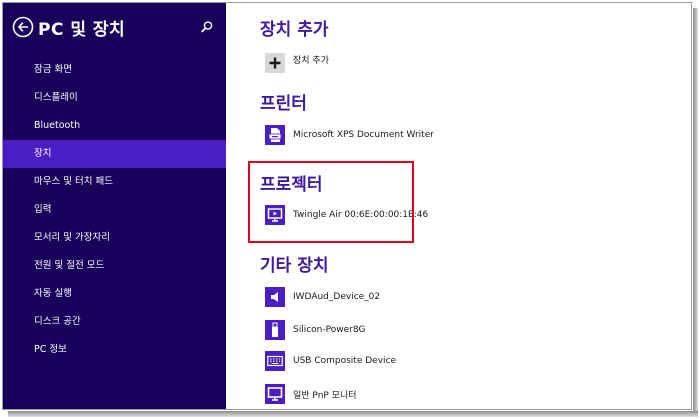 This screenshot has width=700, height=419. What do you see at coordinates (363, 135) in the screenshot?
I see `device-label: Microsoft XPS Document Writer` at bounding box center [363, 135].